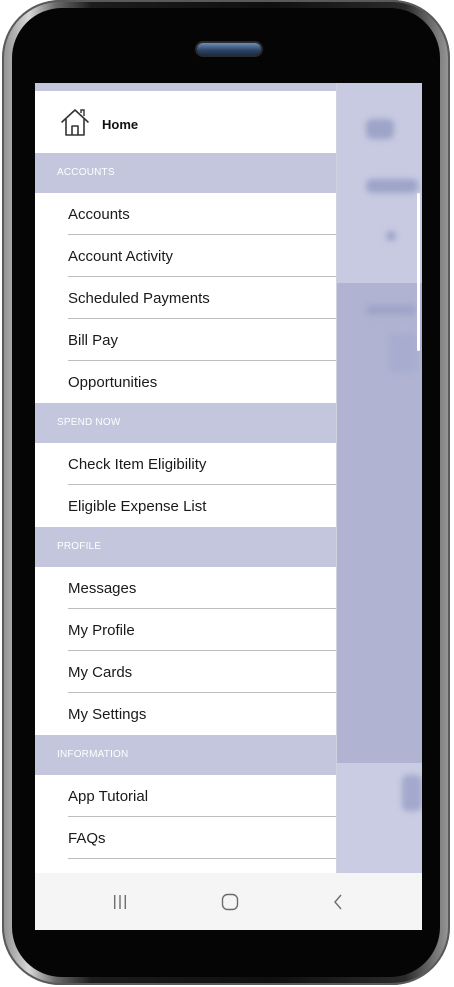 This screenshot has width=454, height=987. What do you see at coordinates (185, 256) in the screenshot?
I see `menu-item-account-activity: Account Activity` at bounding box center [185, 256].